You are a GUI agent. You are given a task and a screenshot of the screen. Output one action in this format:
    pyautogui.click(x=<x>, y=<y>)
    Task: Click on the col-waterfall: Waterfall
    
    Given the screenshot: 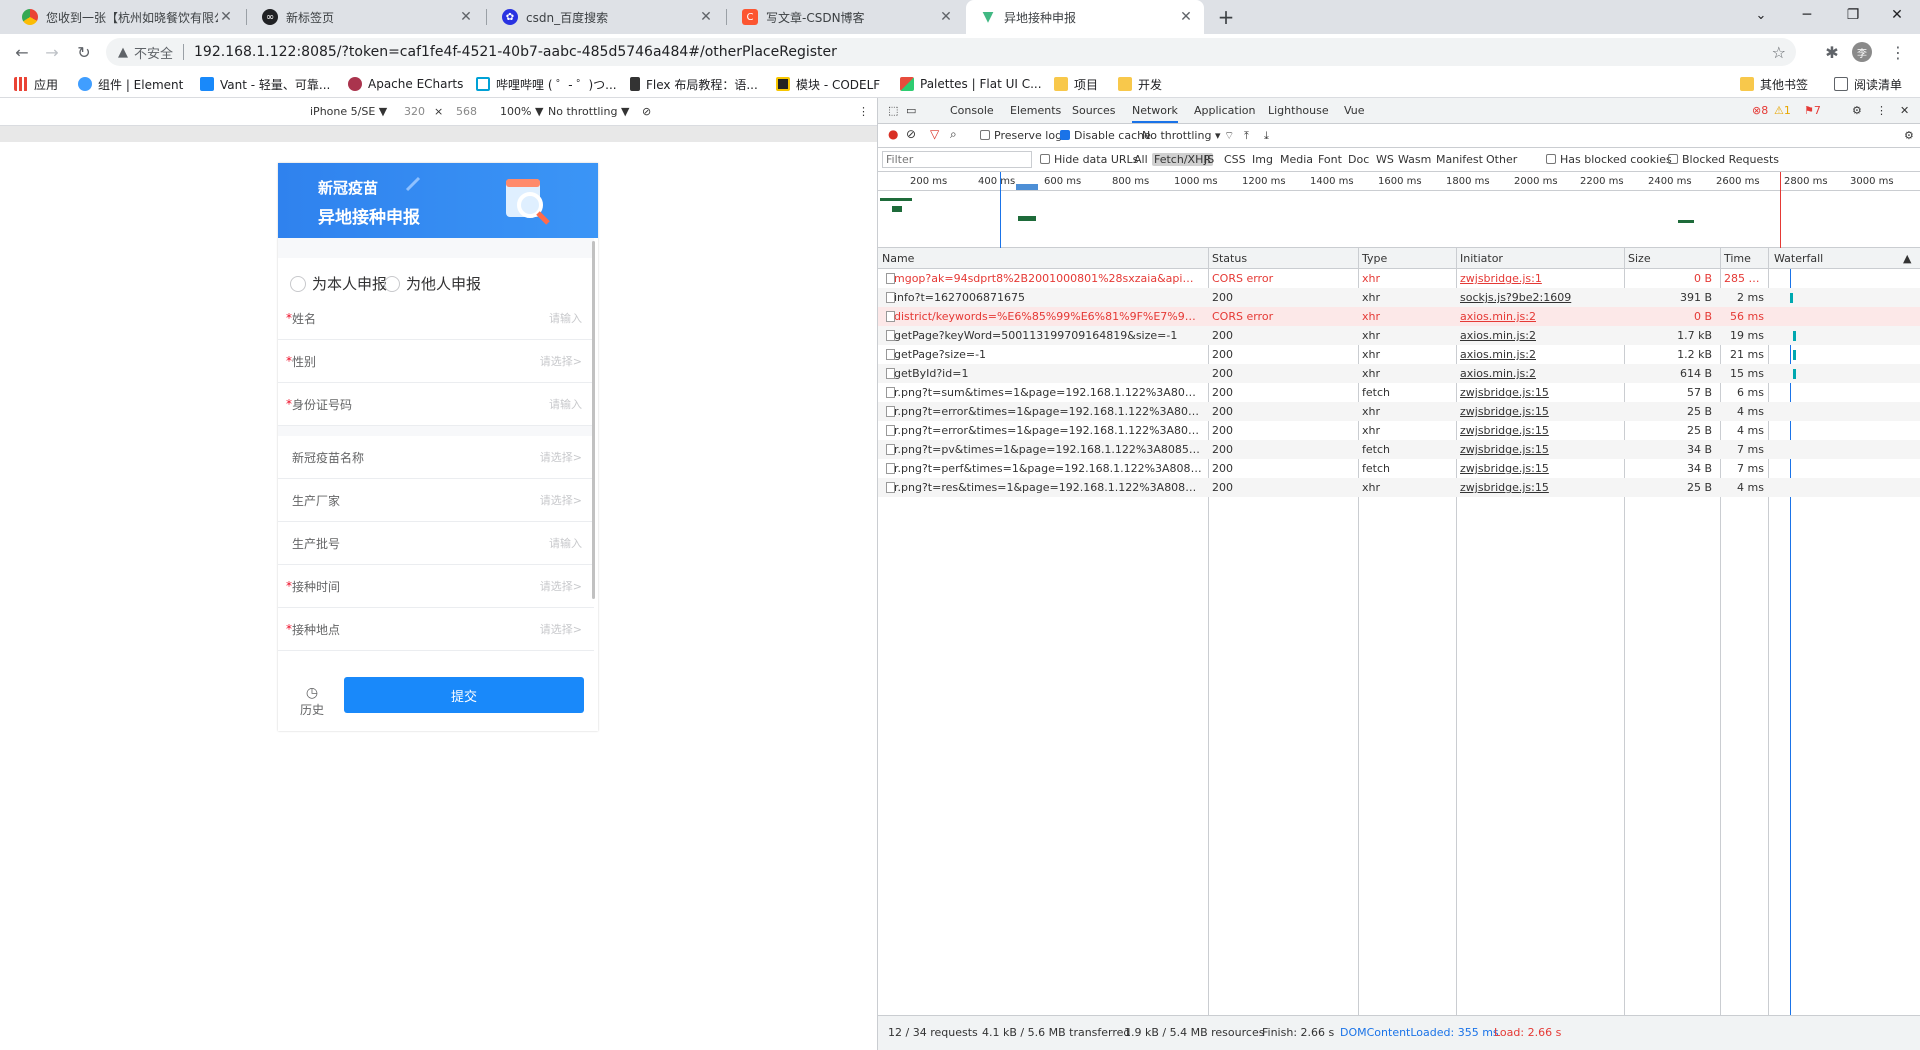 What is the action you would take?
    pyautogui.click(x=1798, y=258)
    